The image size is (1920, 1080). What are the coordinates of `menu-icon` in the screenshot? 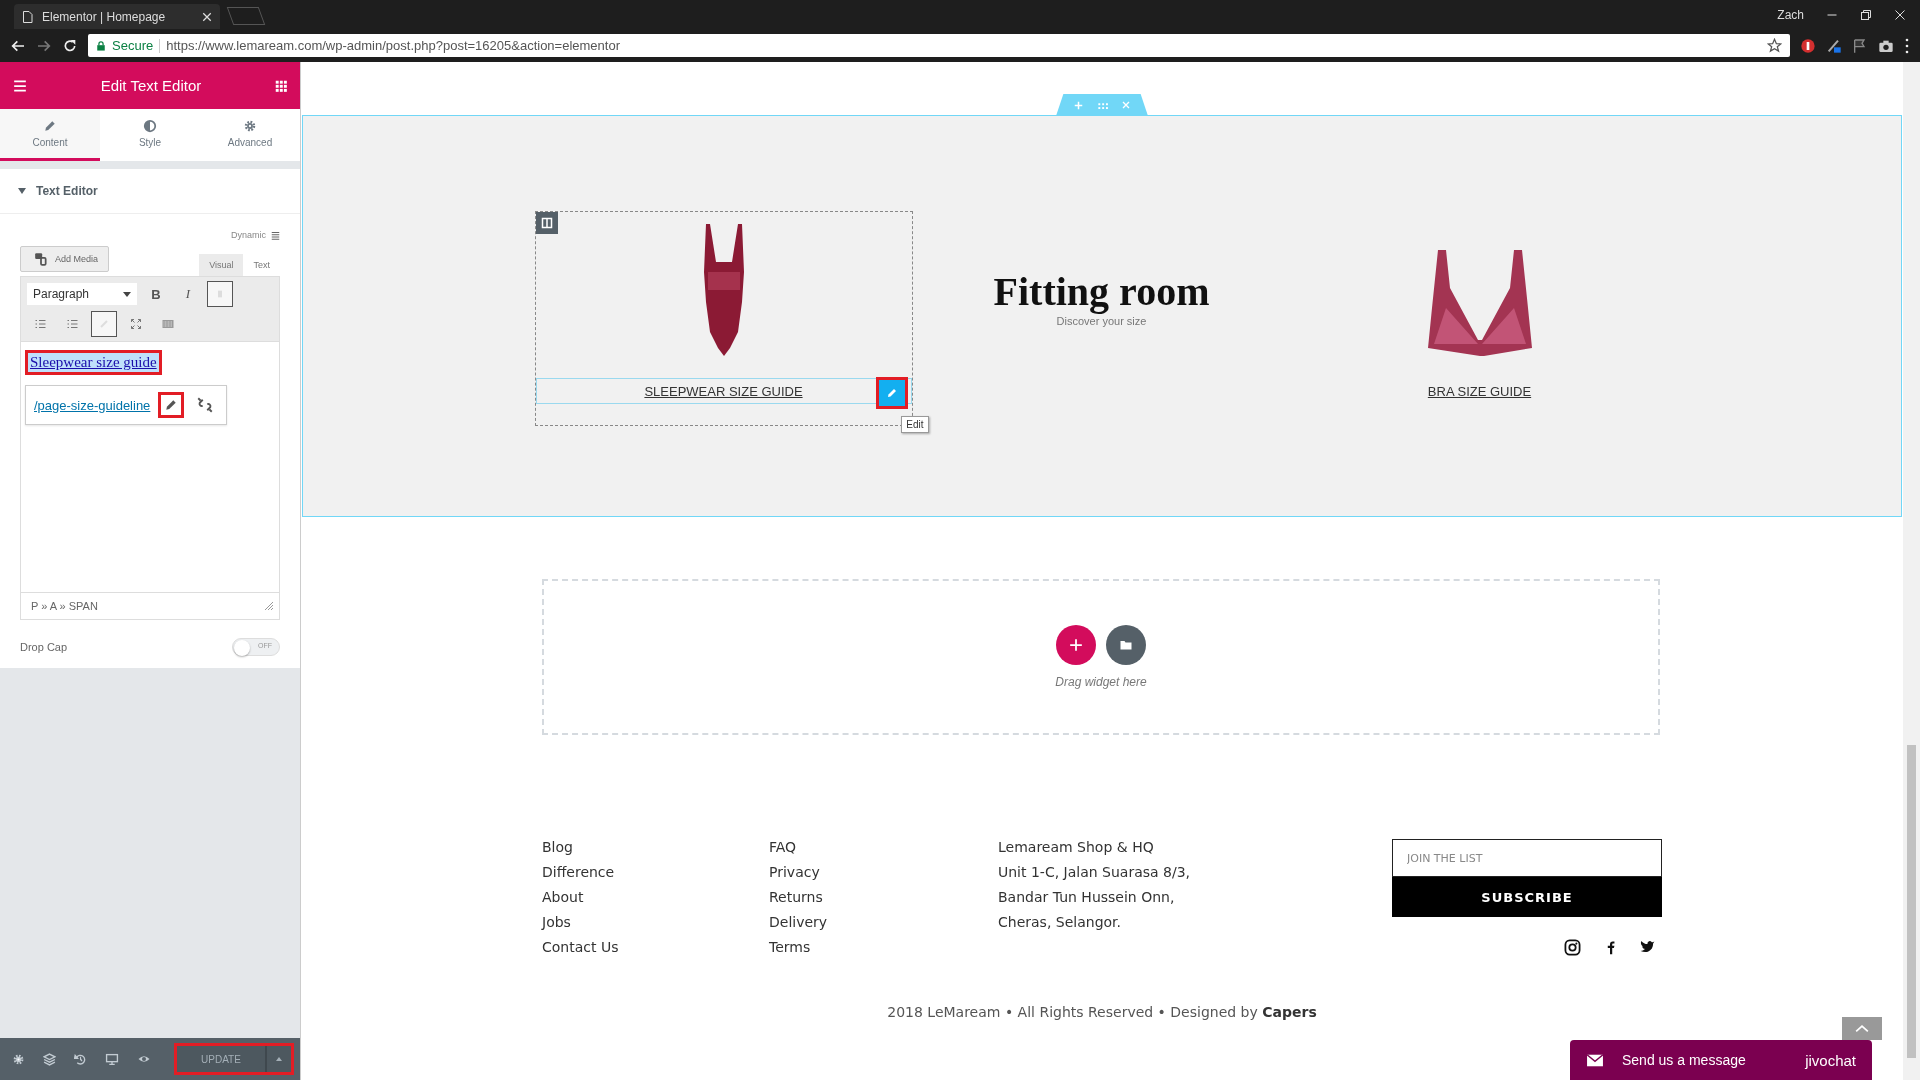 It's located at (20, 85).